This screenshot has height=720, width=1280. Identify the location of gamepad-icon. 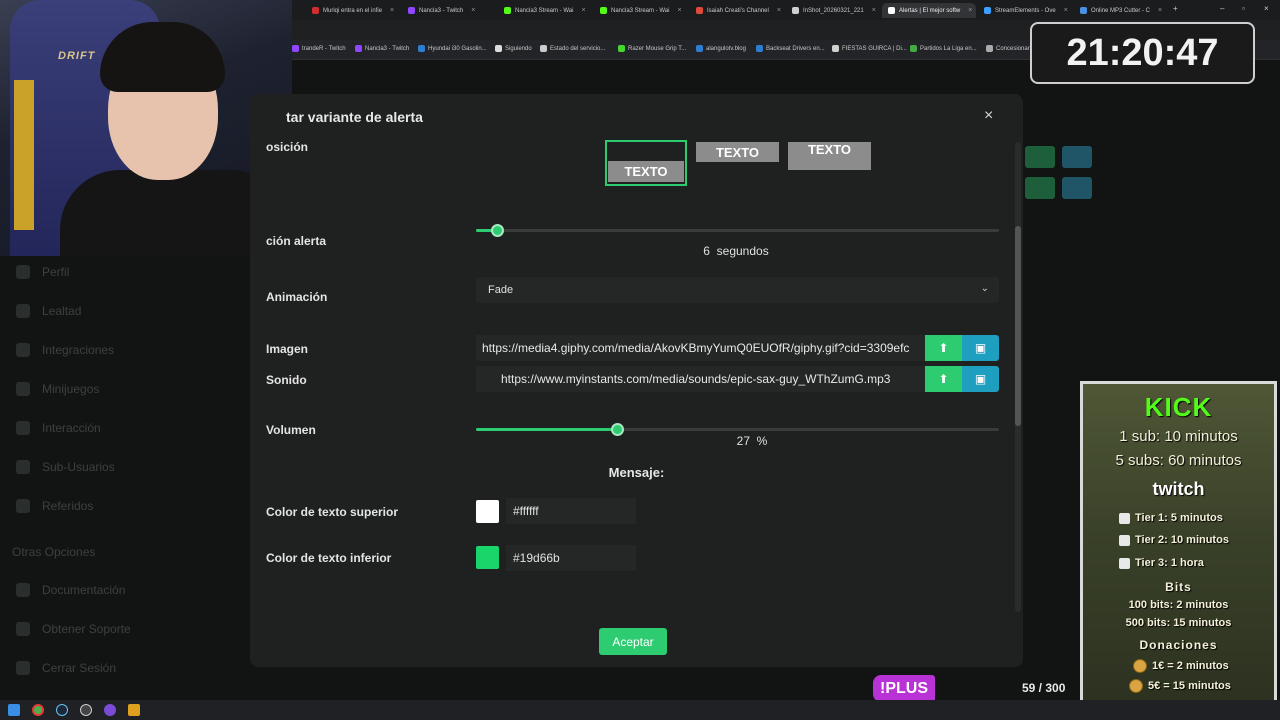
(23, 389).